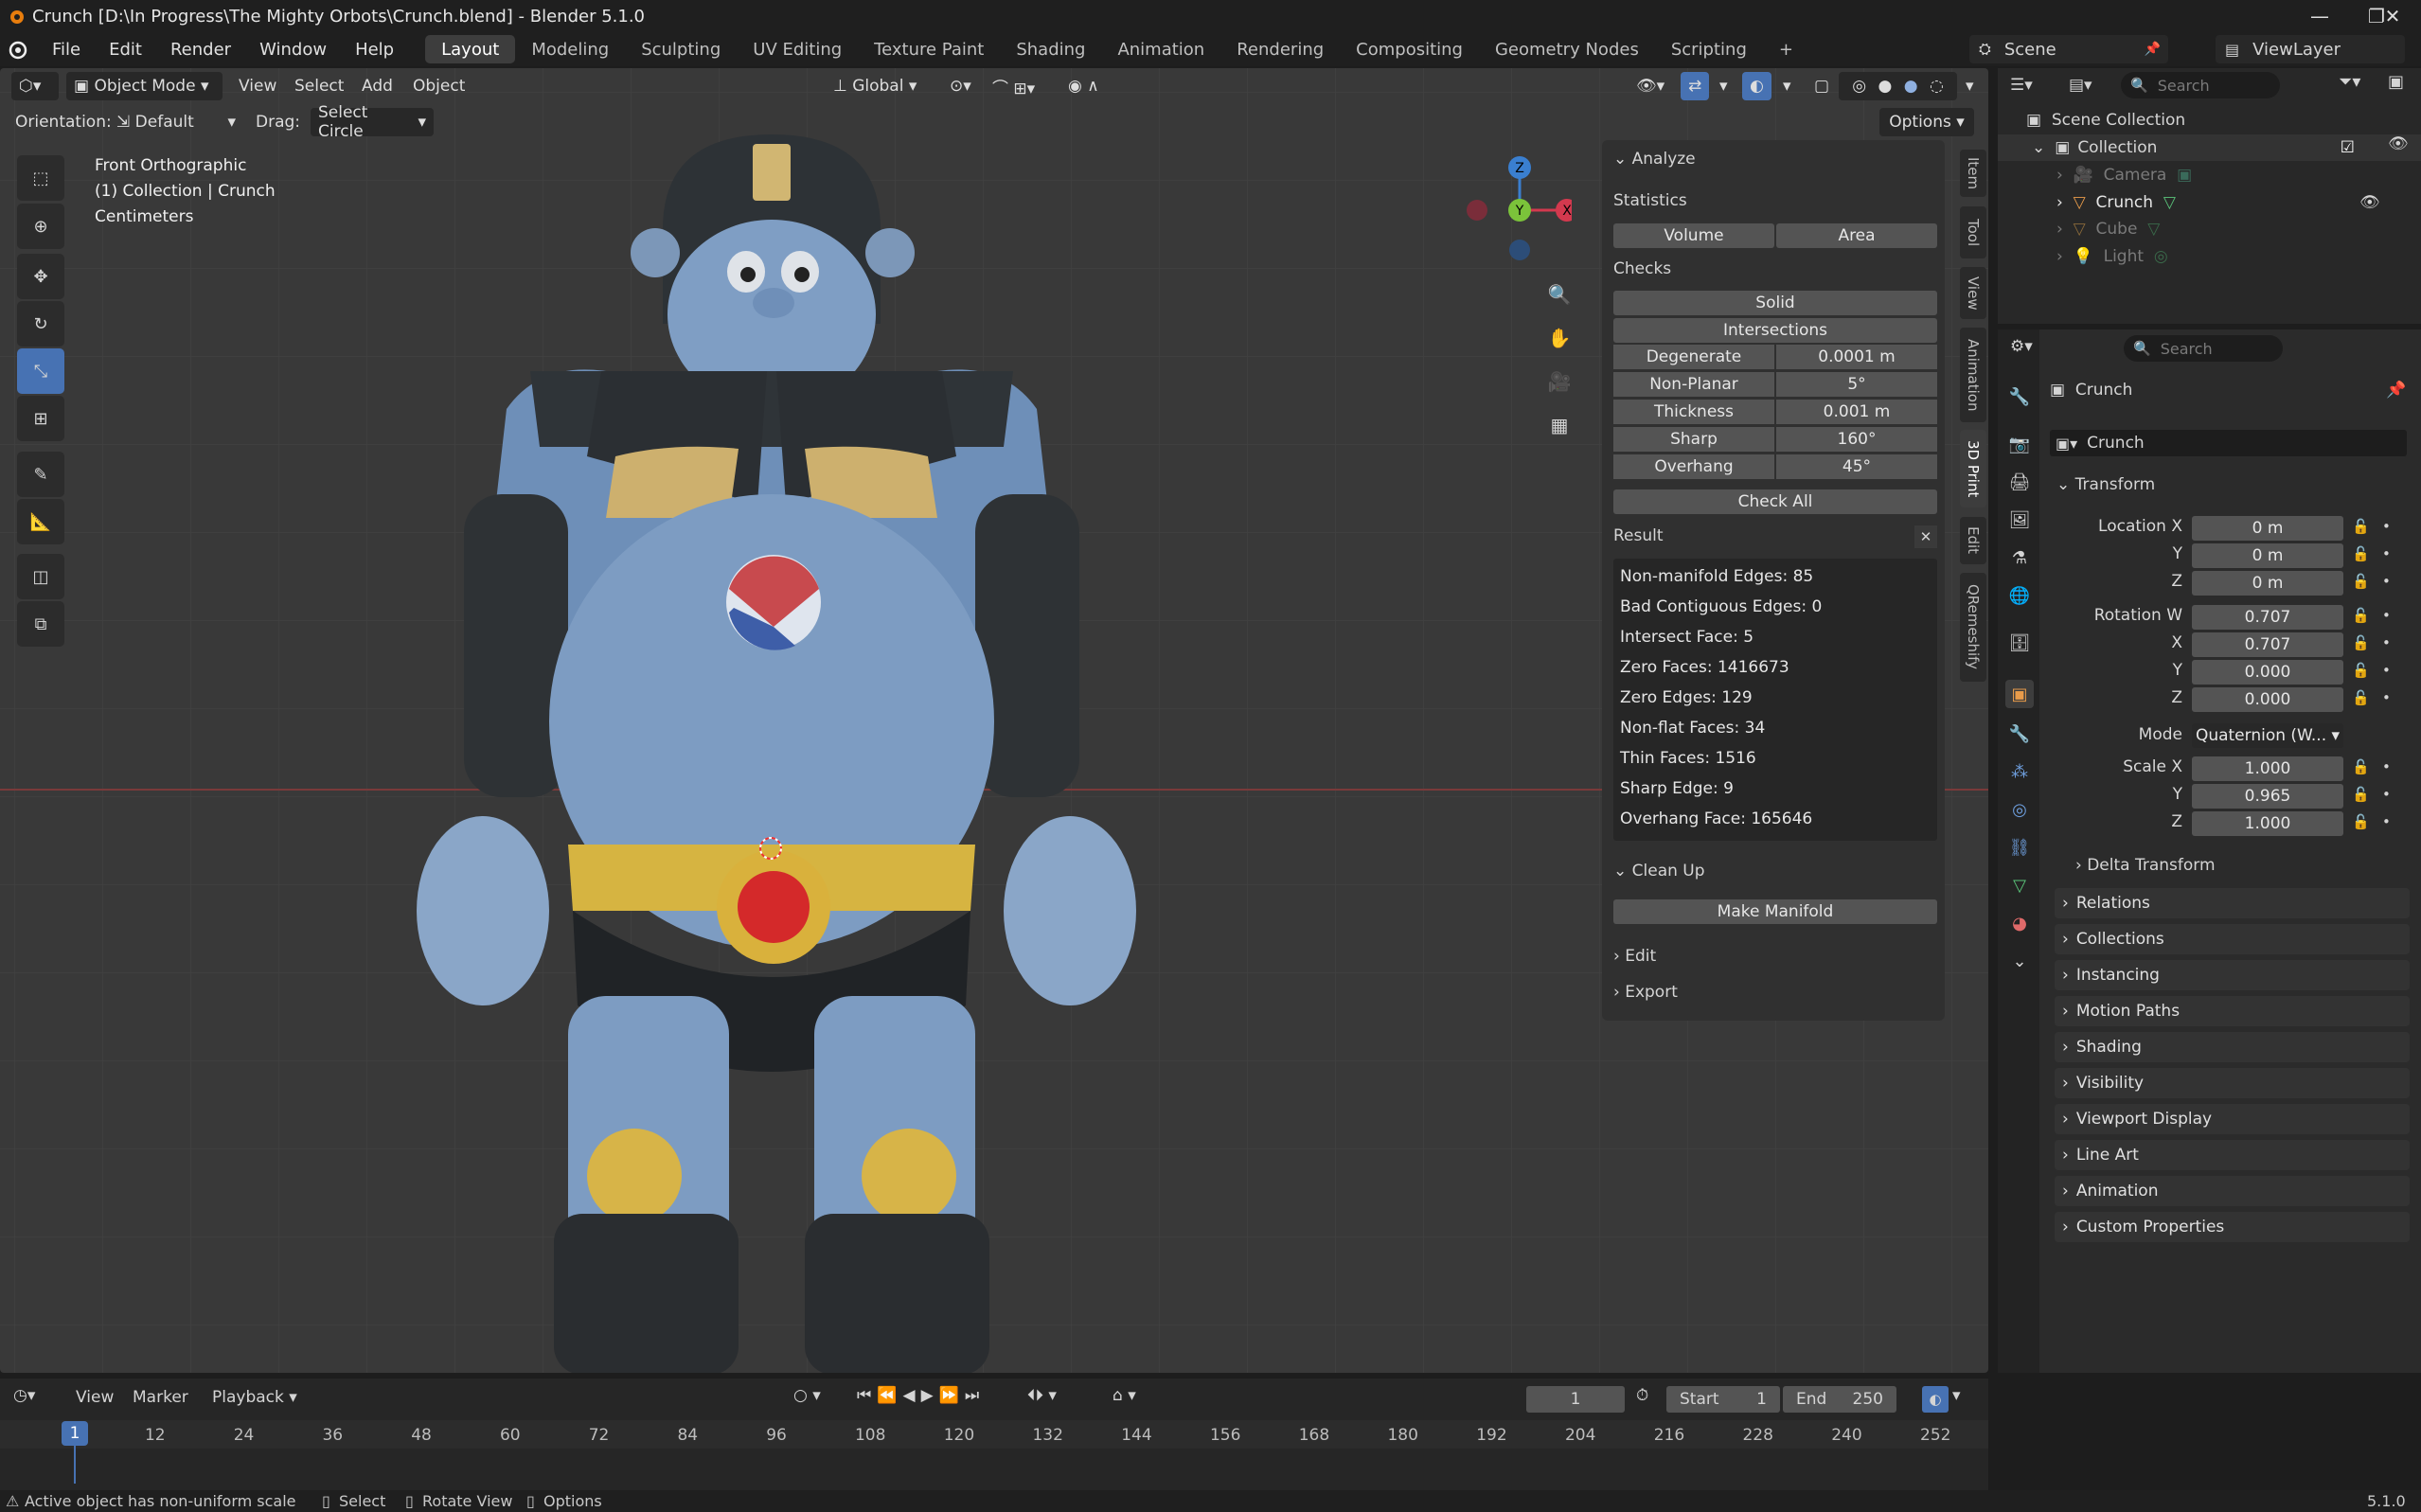  What do you see at coordinates (1786, 49) in the screenshot?
I see `add-workspace-icon: +` at bounding box center [1786, 49].